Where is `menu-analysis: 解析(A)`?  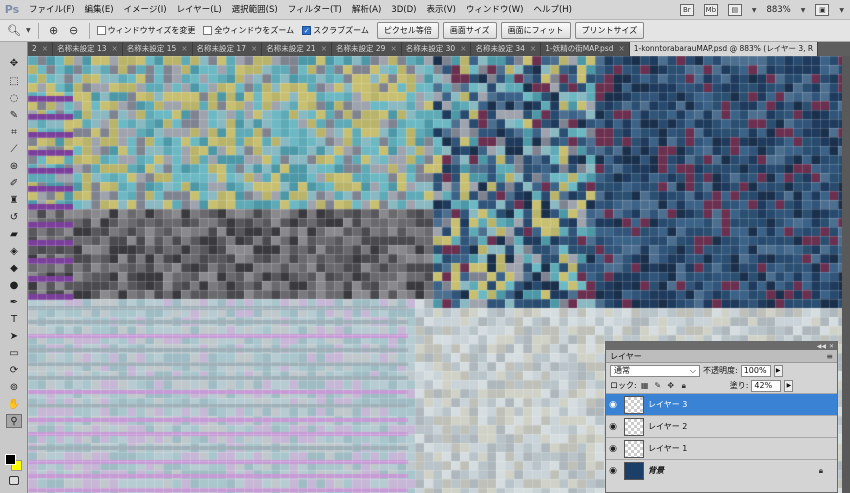
menu-analysis: 解析(A) is located at coordinates (366, 10).